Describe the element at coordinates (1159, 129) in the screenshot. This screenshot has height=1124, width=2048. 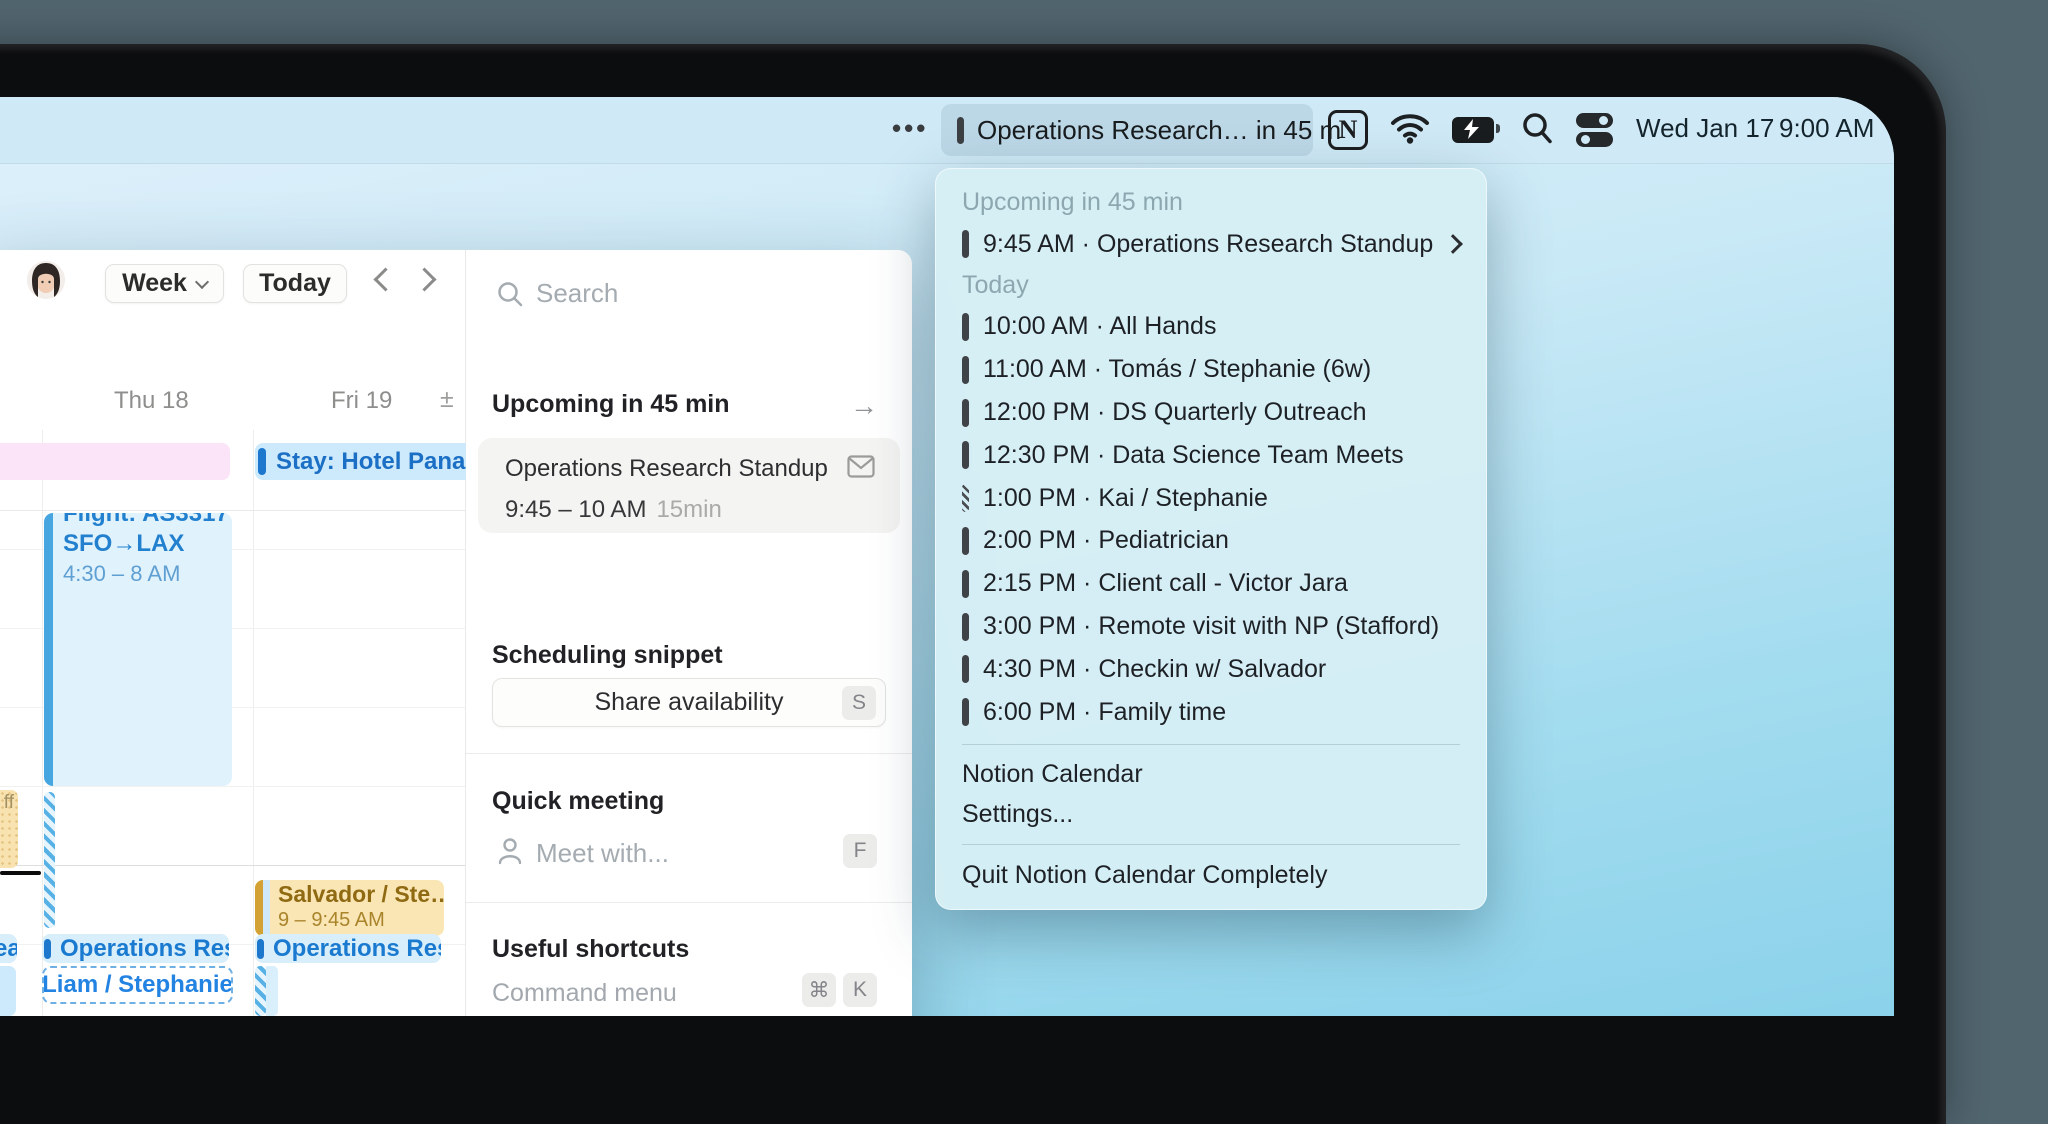
I see `menubar-item-label: Operations Research… in 45 m` at that location.